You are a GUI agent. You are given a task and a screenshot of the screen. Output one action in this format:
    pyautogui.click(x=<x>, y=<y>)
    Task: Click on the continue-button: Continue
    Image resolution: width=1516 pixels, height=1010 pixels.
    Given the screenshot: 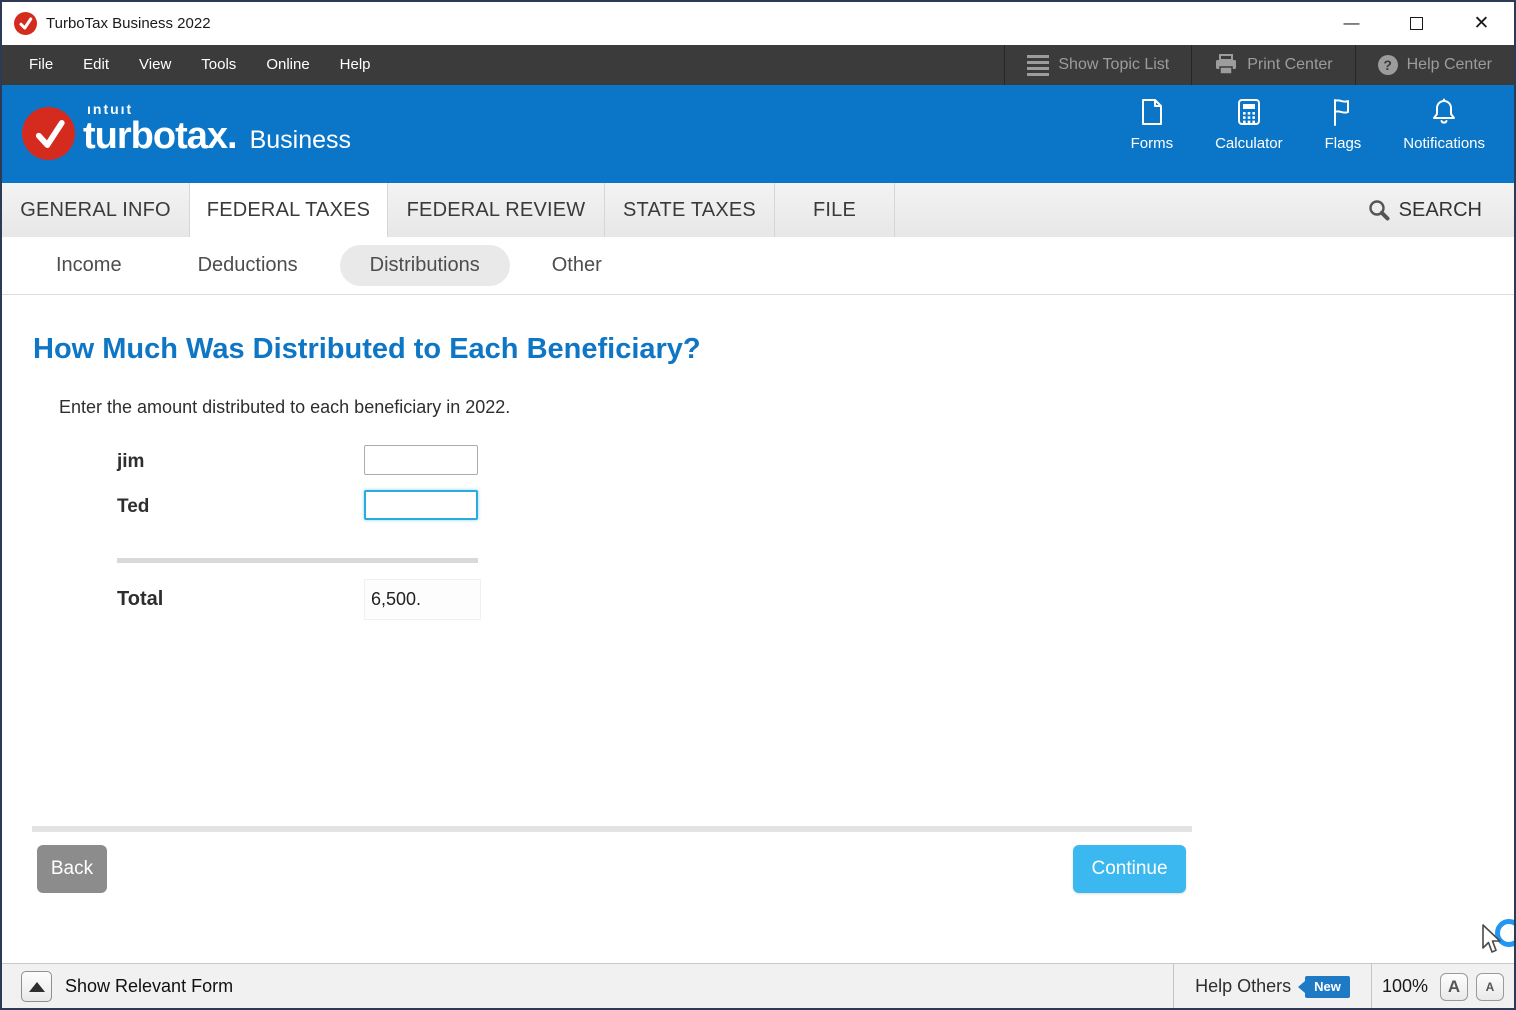 What is the action you would take?
    pyautogui.click(x=1129, y=869)
    